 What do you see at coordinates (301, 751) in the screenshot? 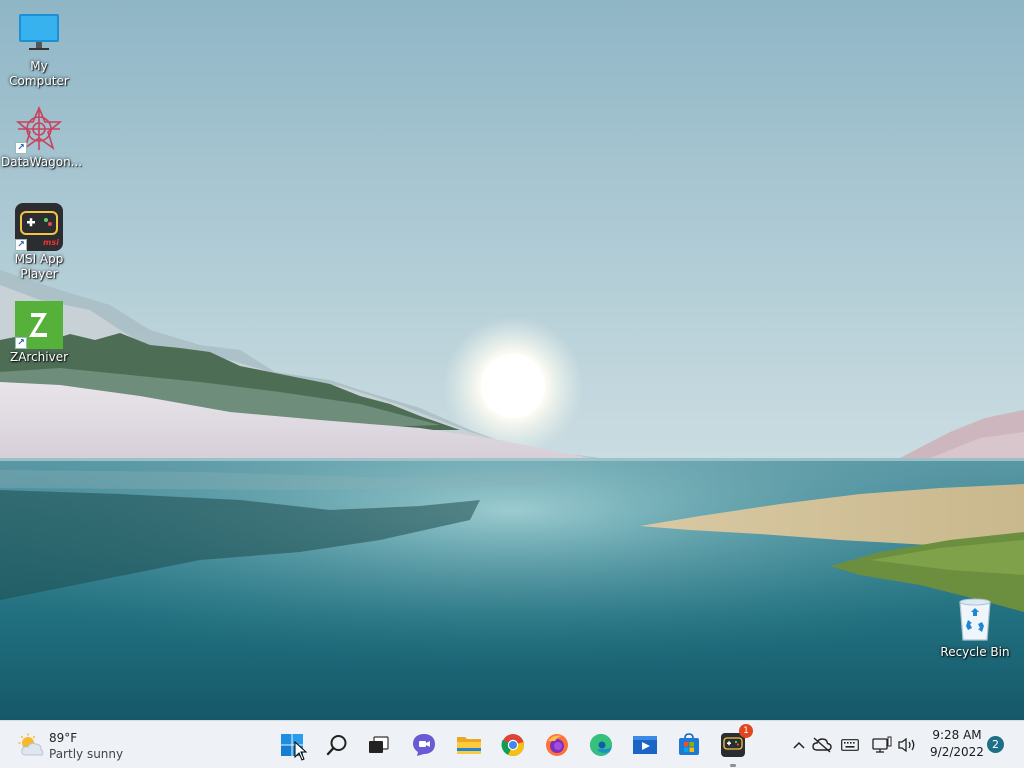
I see `mouse-cursor-icon` at bounding box center [301, 751].